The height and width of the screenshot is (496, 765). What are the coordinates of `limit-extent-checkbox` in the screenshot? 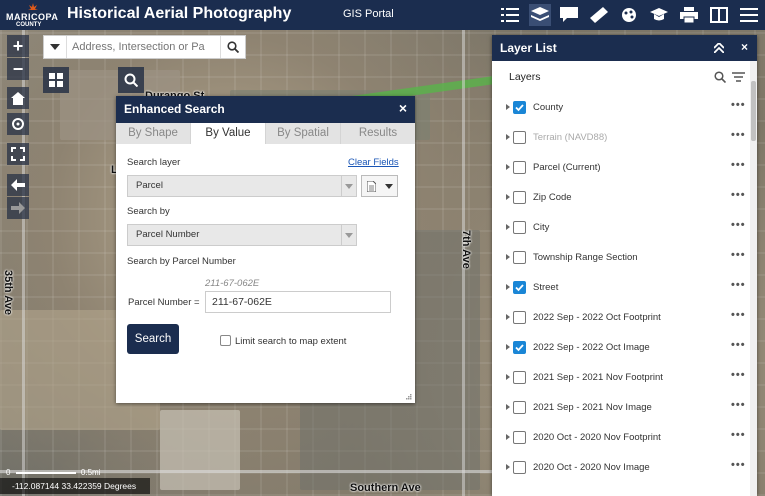 It's located at (225, 340).